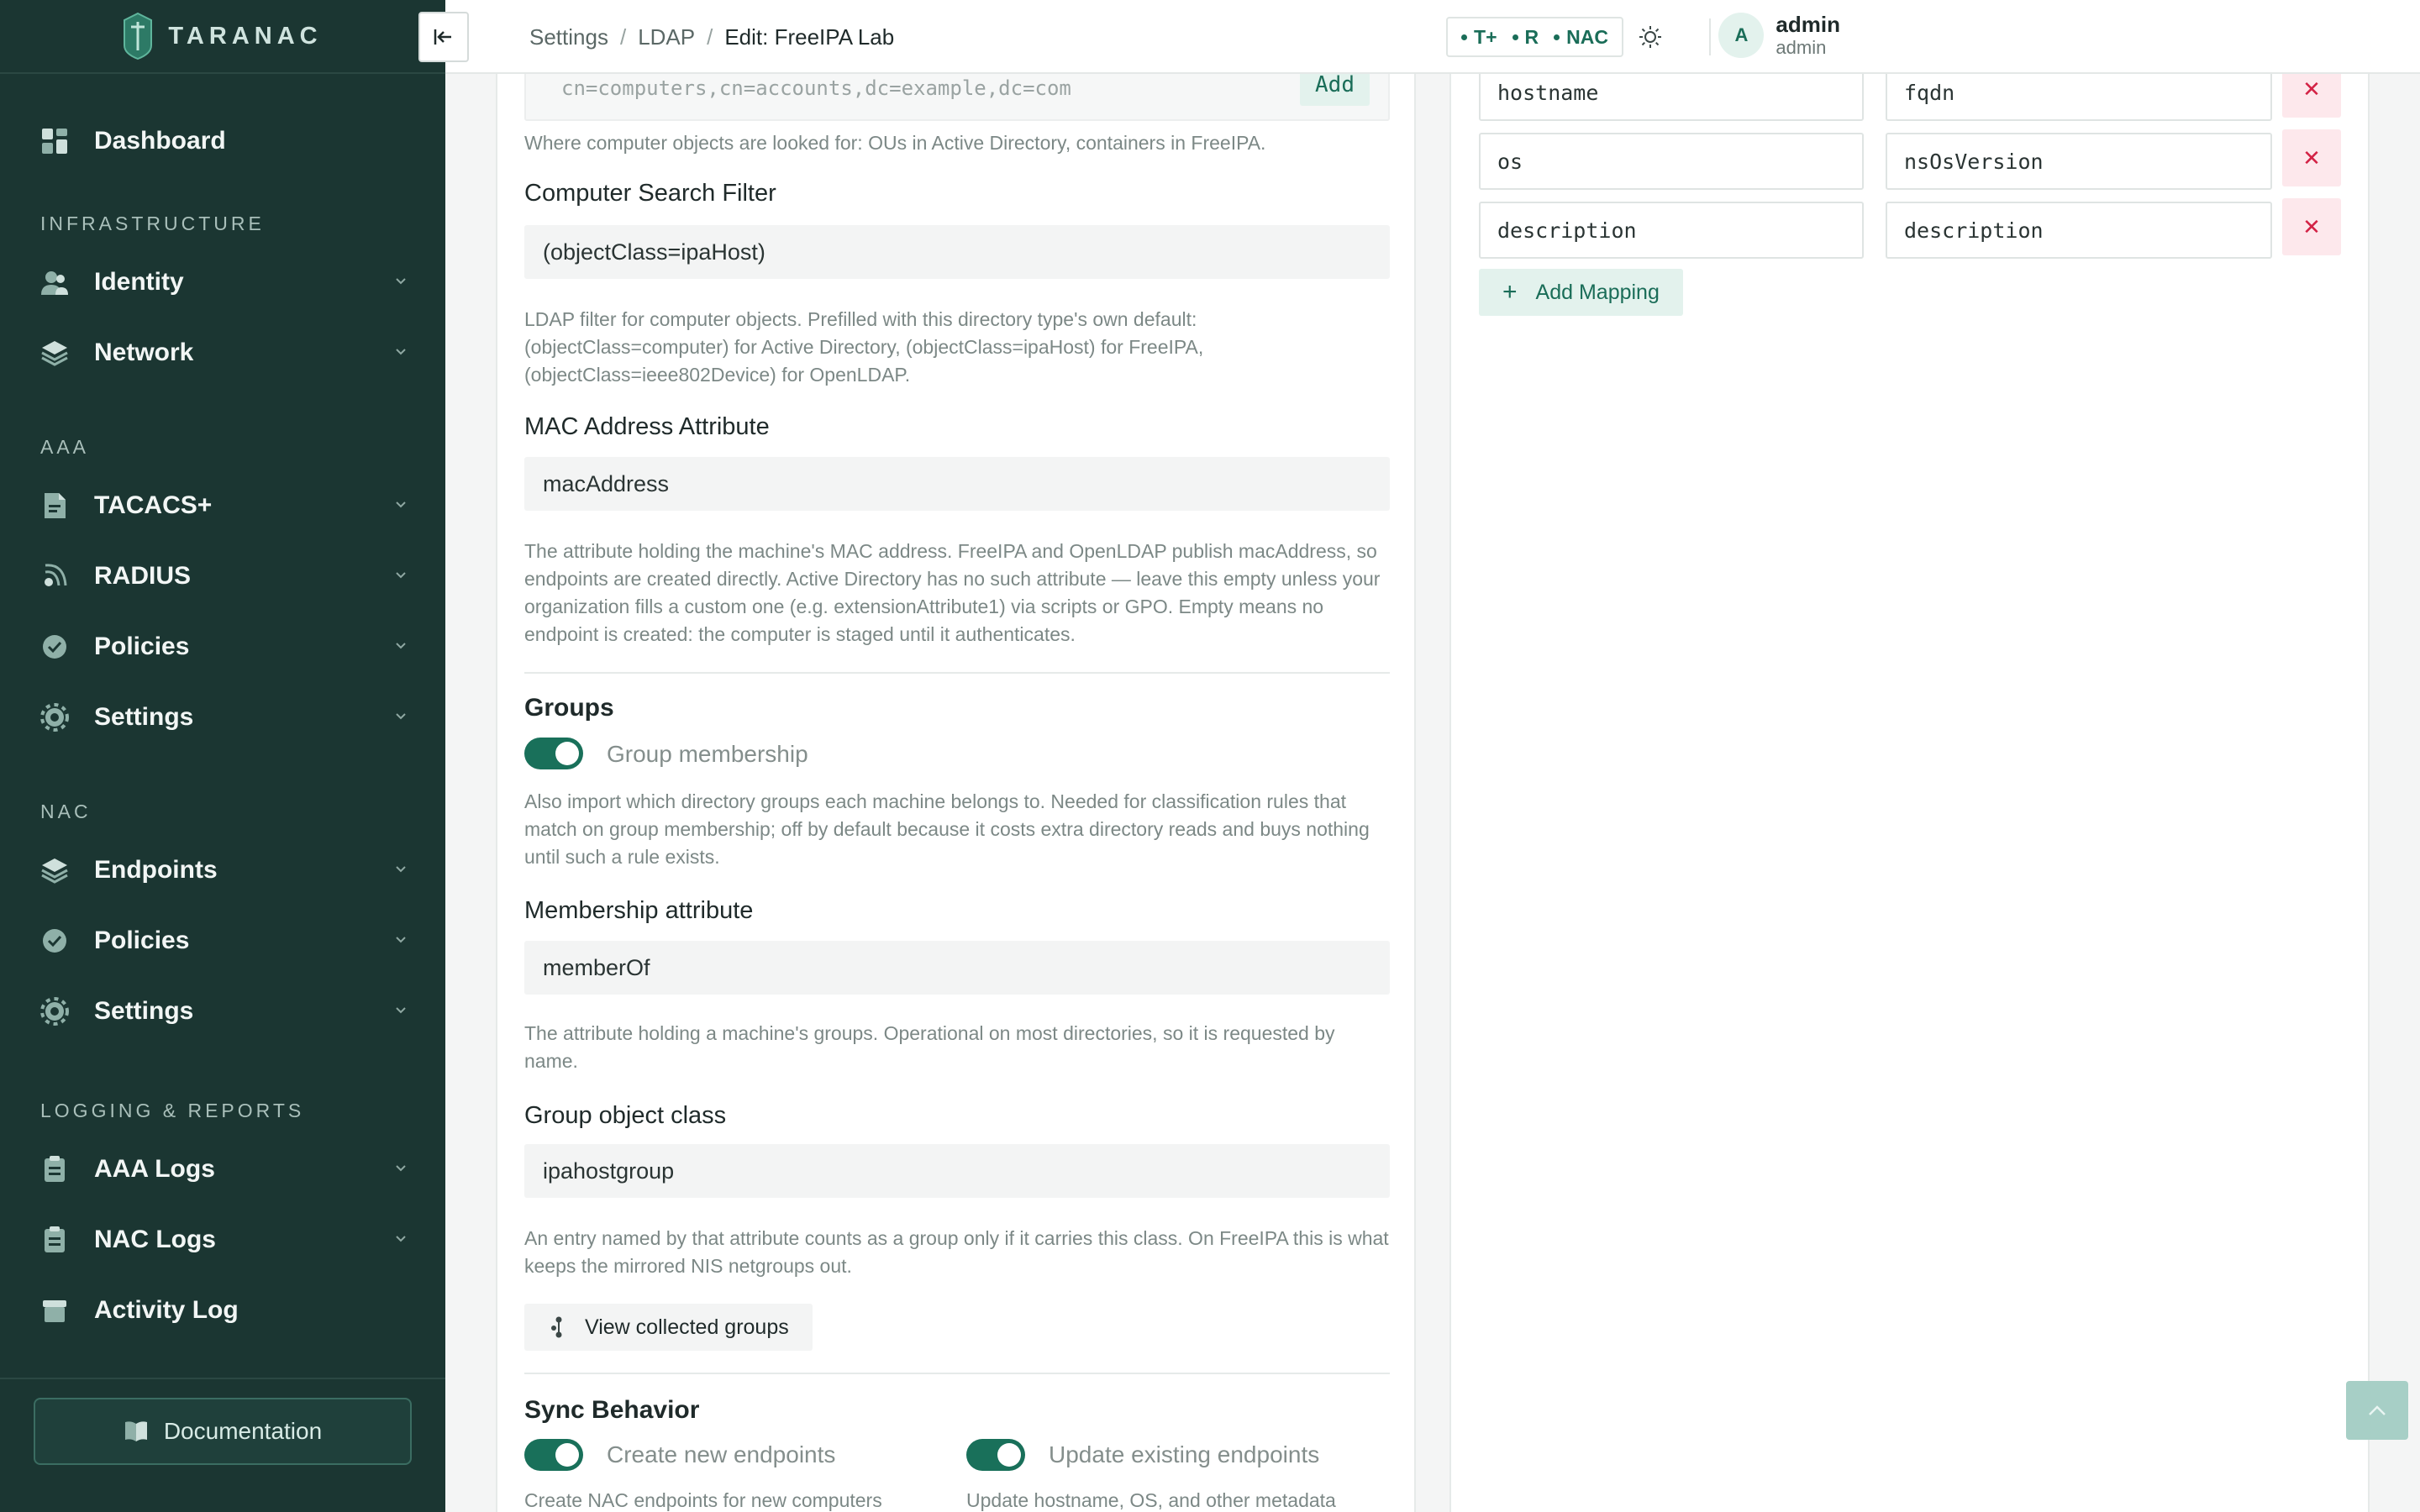 This screenshot has width=2420, height=1512. I want to click on status-badge-nac: NAC, so click(1581, 37).